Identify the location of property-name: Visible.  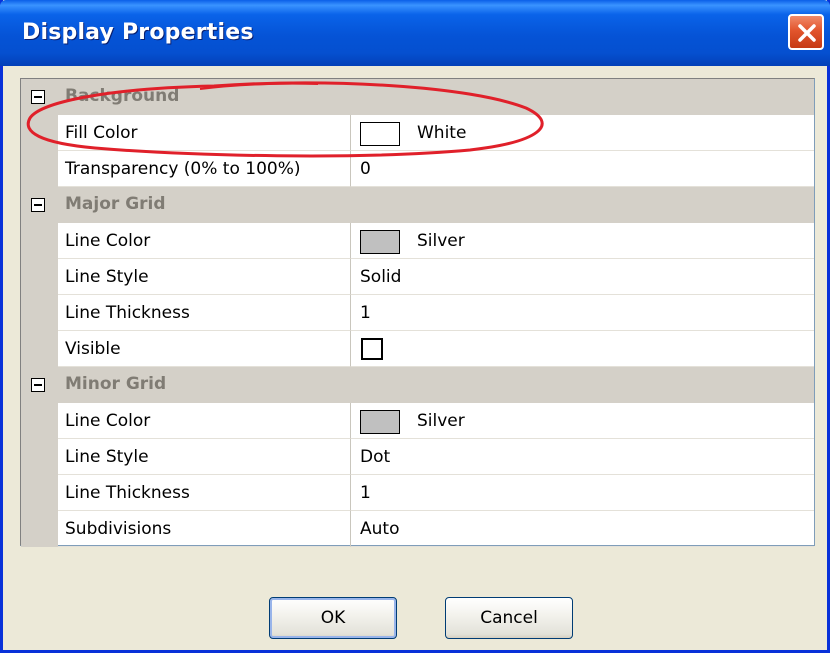
(204, 349).